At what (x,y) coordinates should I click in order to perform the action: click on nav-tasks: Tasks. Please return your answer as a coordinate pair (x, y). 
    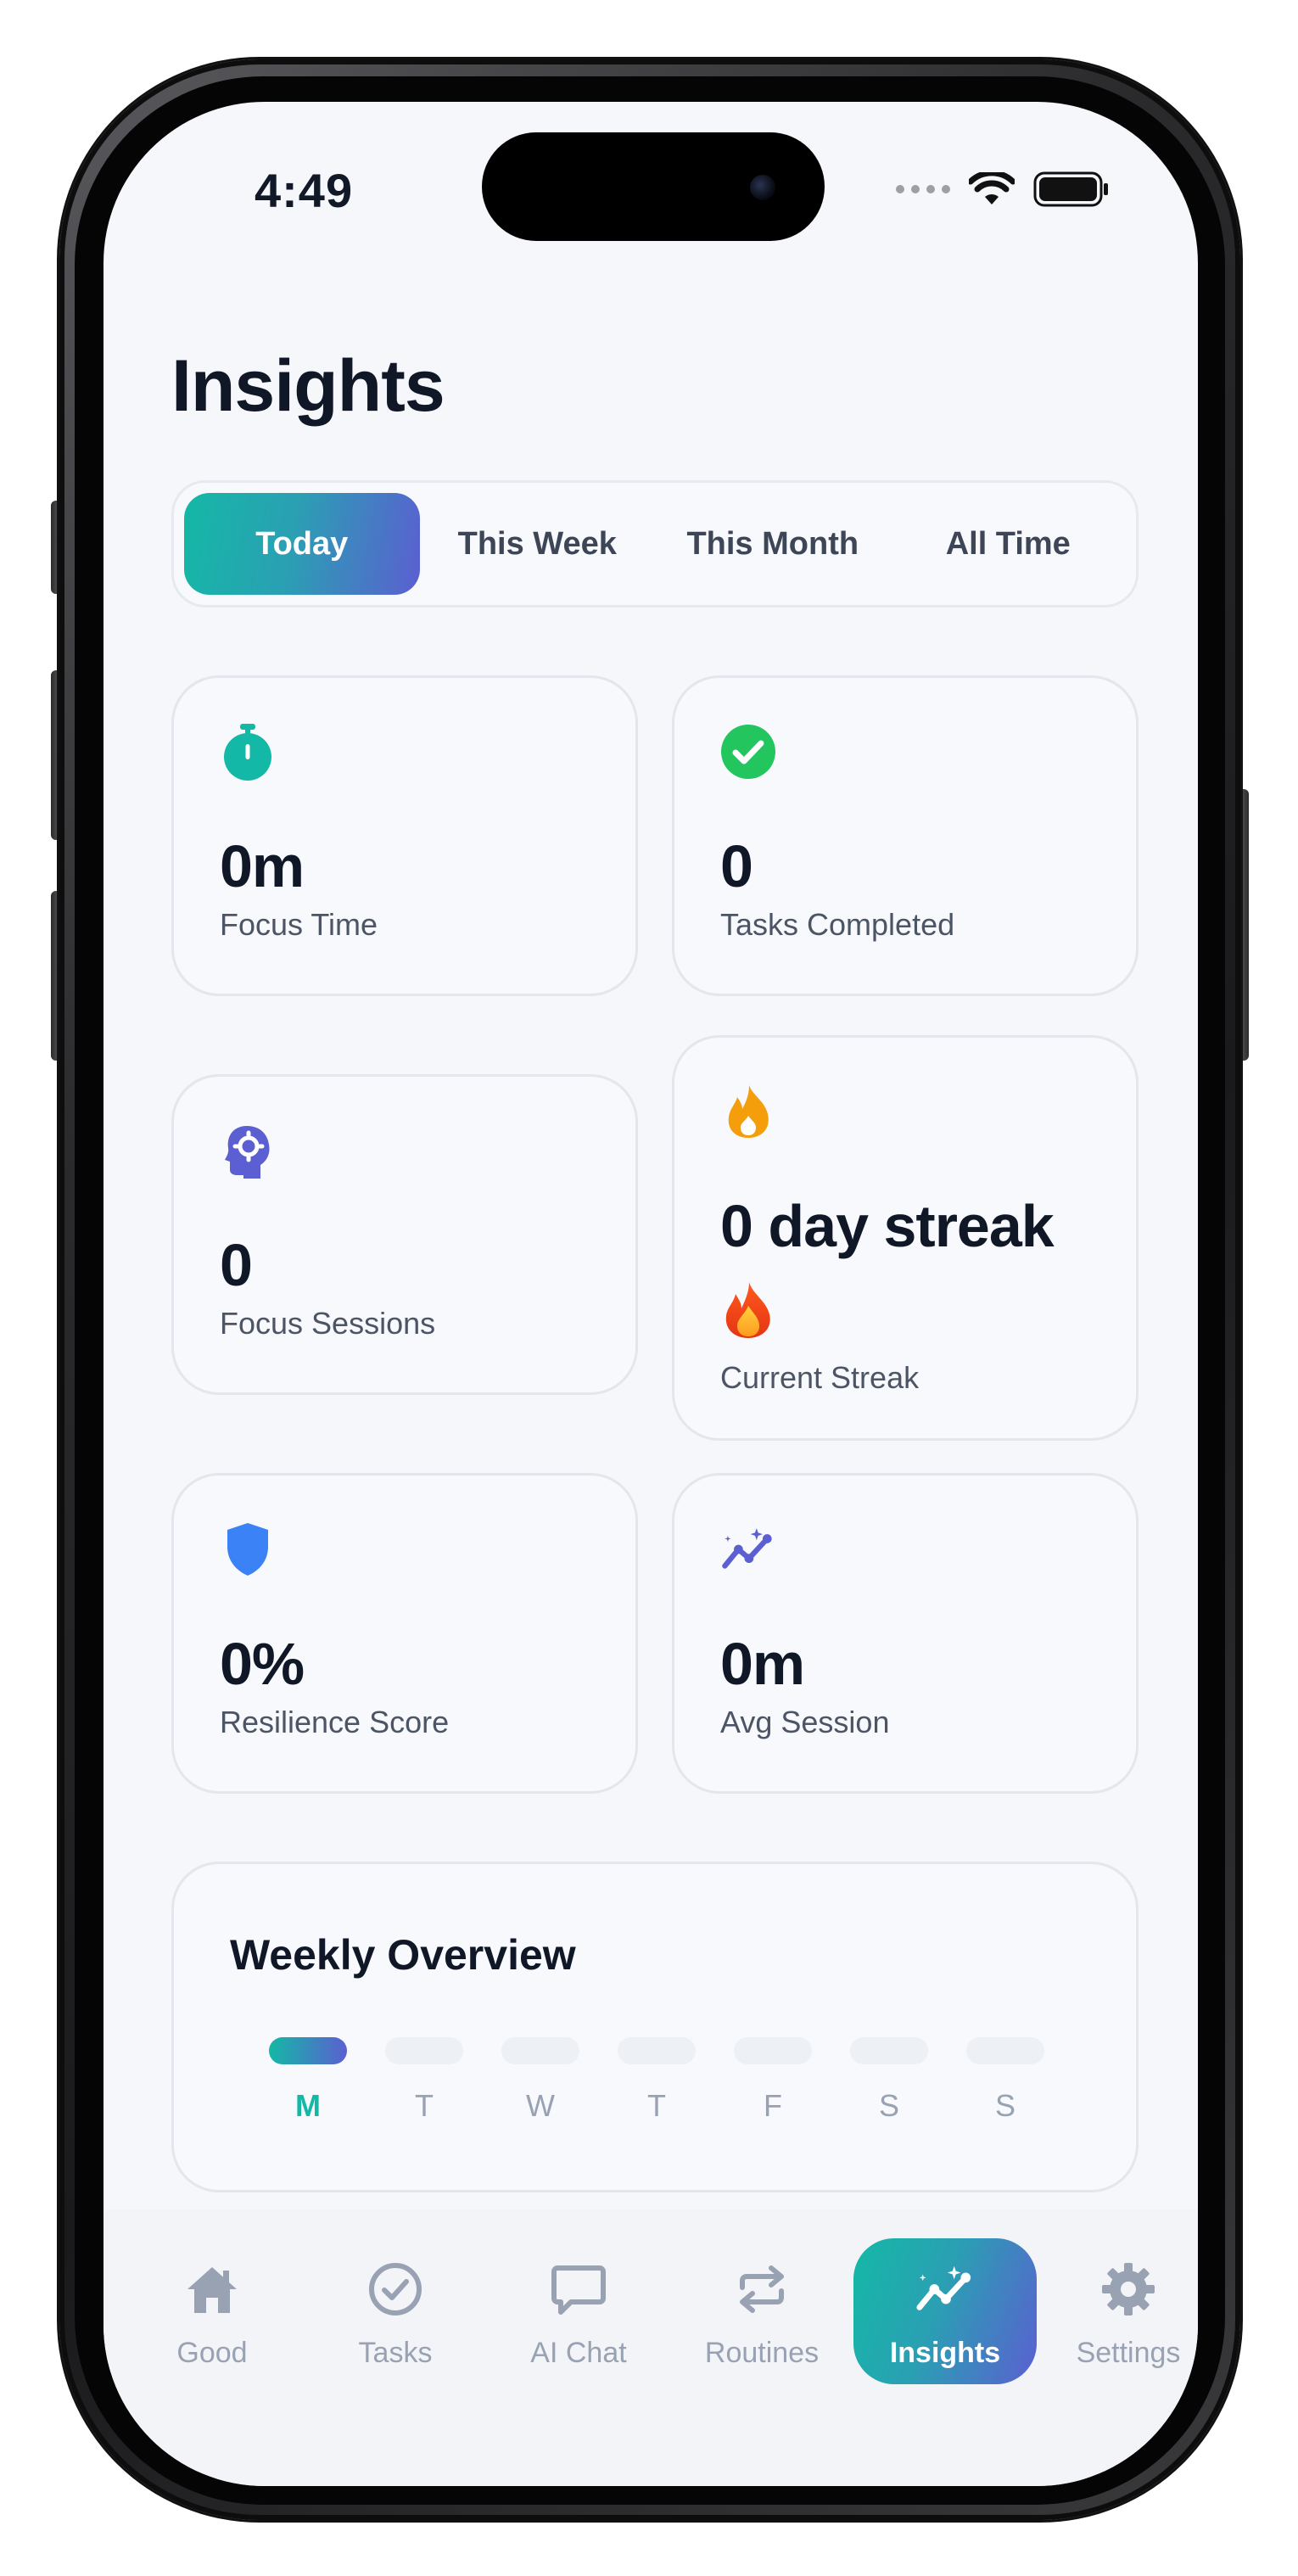
    Looking at the image, I should click on (395, 2311).